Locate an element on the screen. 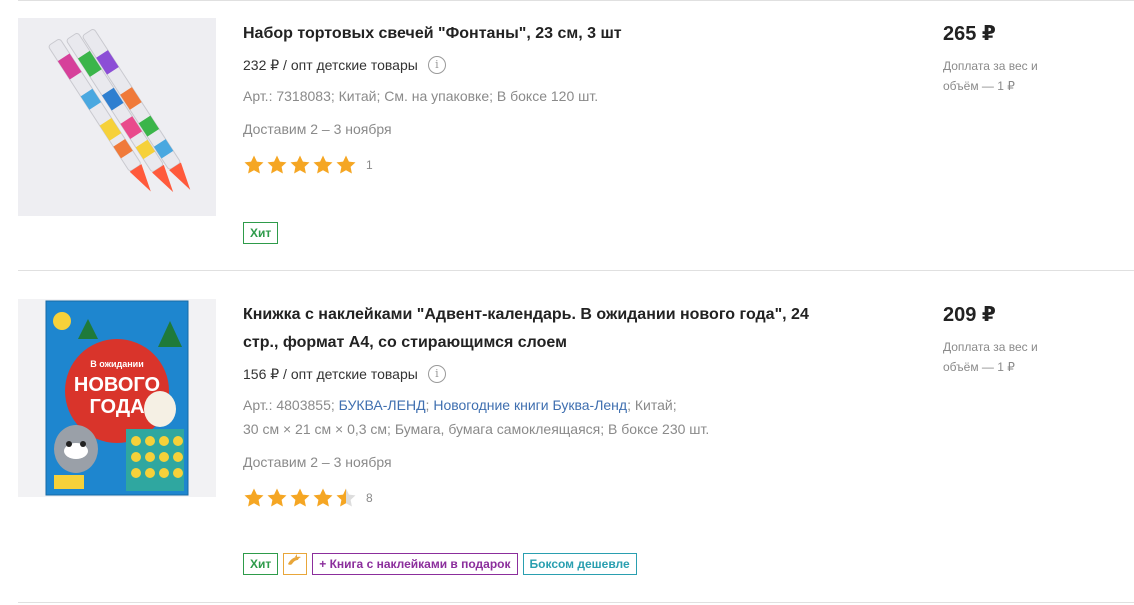 The width and height of the screenshot is (1134, 605). cover-line3: ГОДА is located at coordinates (116, 407).